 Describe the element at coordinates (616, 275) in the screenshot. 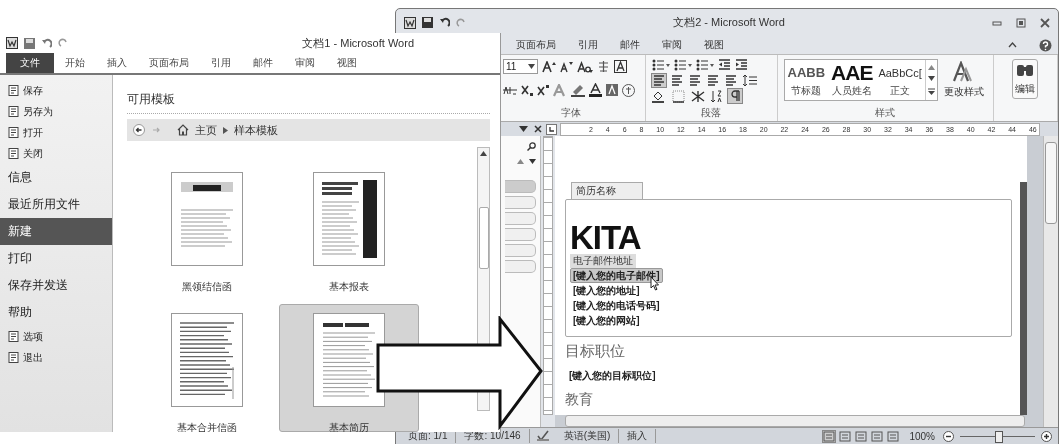

I see `placeholder-text: [键入您的电子邮件]` at that location.